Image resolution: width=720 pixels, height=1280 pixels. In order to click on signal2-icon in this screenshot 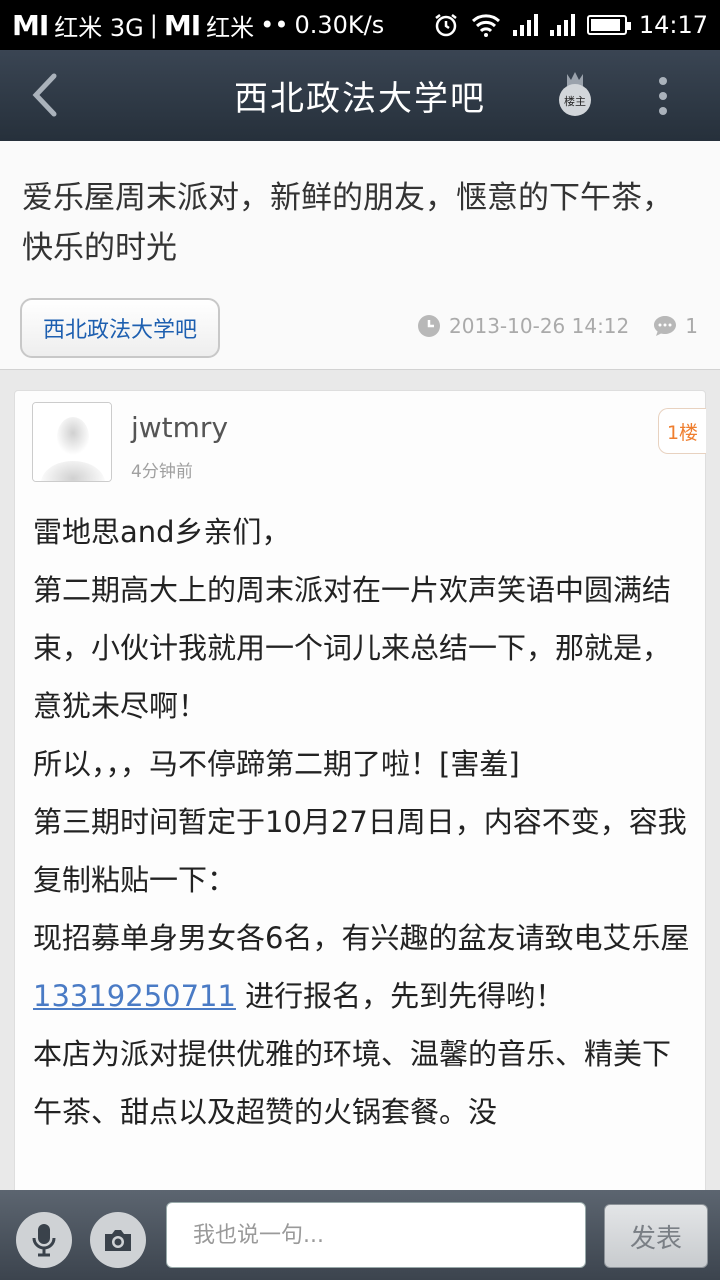, I will do `click(562, 25)`.